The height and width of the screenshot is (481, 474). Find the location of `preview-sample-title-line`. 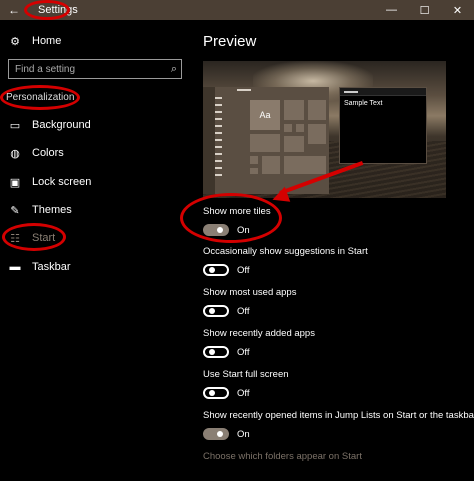

preview-sample-title-line is located at coordinates (351, 92).